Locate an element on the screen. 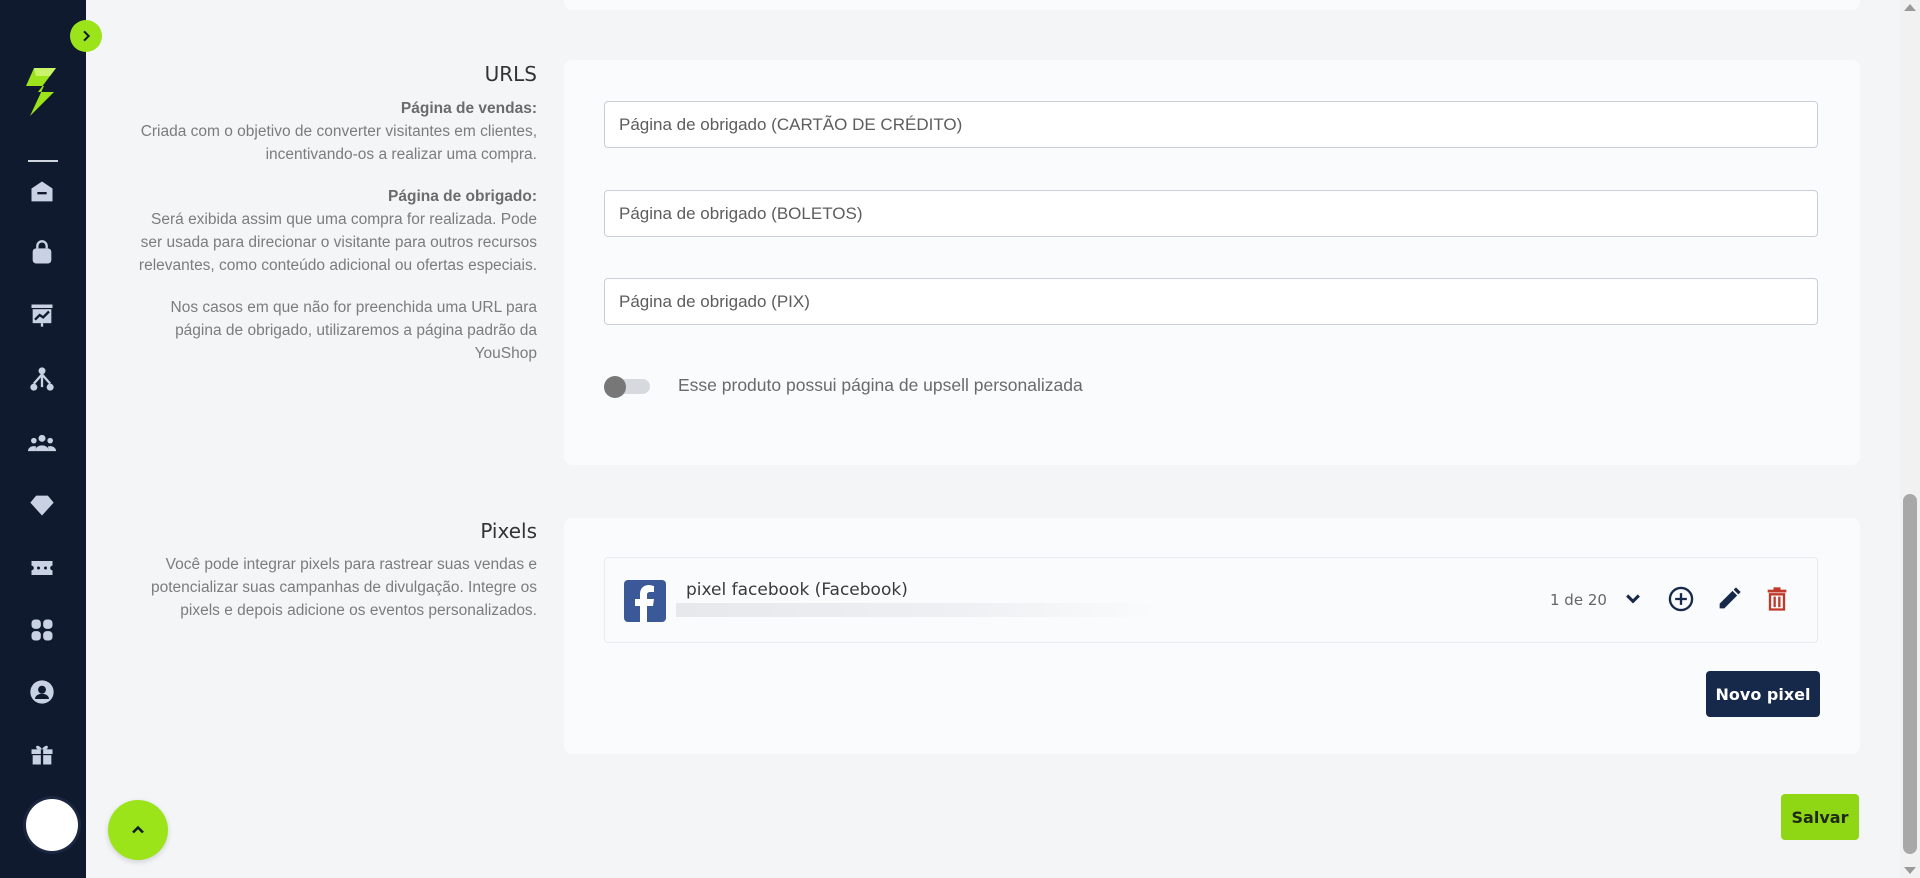 The width and height of the screenshot is (1920, 878). expand-pixel-button is located at coordinates (1633, 599).